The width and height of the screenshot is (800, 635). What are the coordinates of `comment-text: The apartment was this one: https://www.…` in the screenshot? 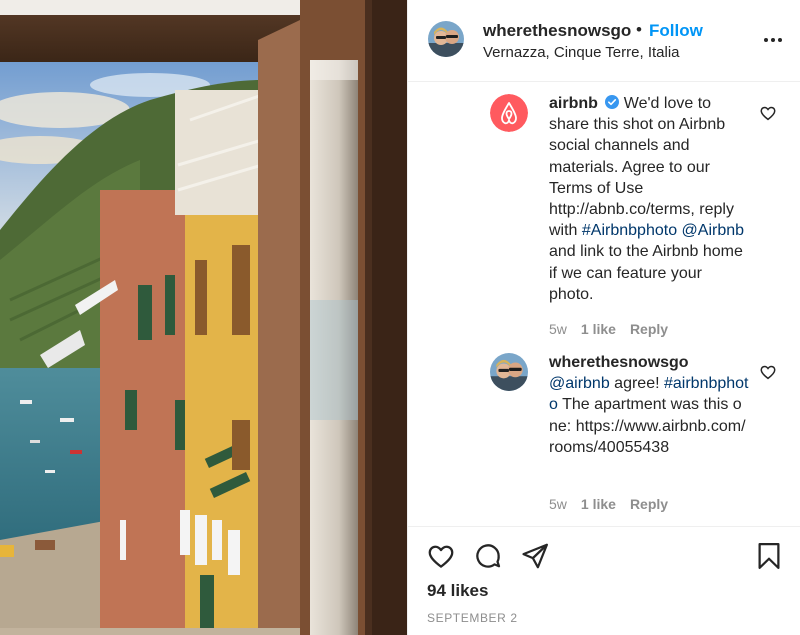 It's located at (647, 426).